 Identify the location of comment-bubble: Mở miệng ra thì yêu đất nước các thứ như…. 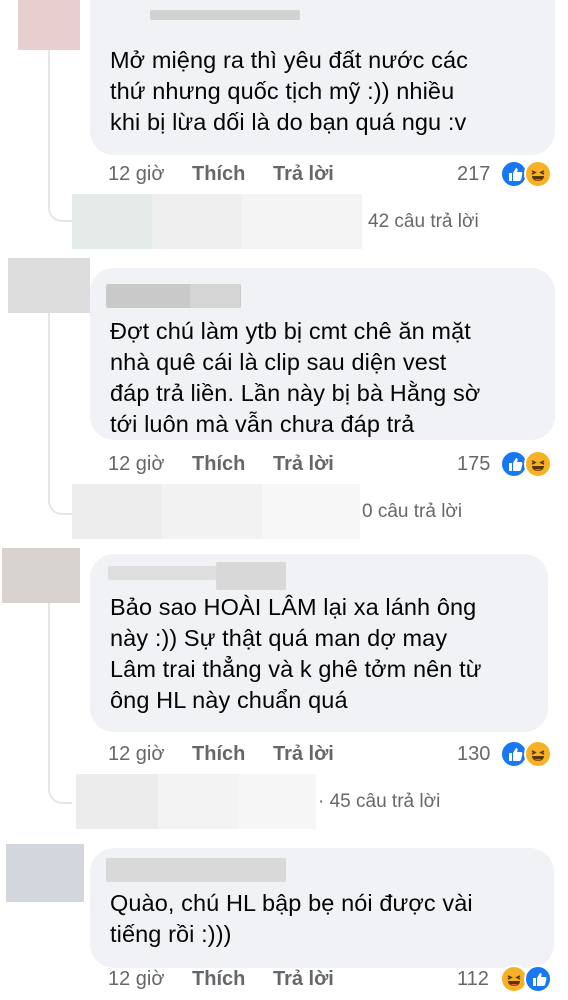
(322, 77).